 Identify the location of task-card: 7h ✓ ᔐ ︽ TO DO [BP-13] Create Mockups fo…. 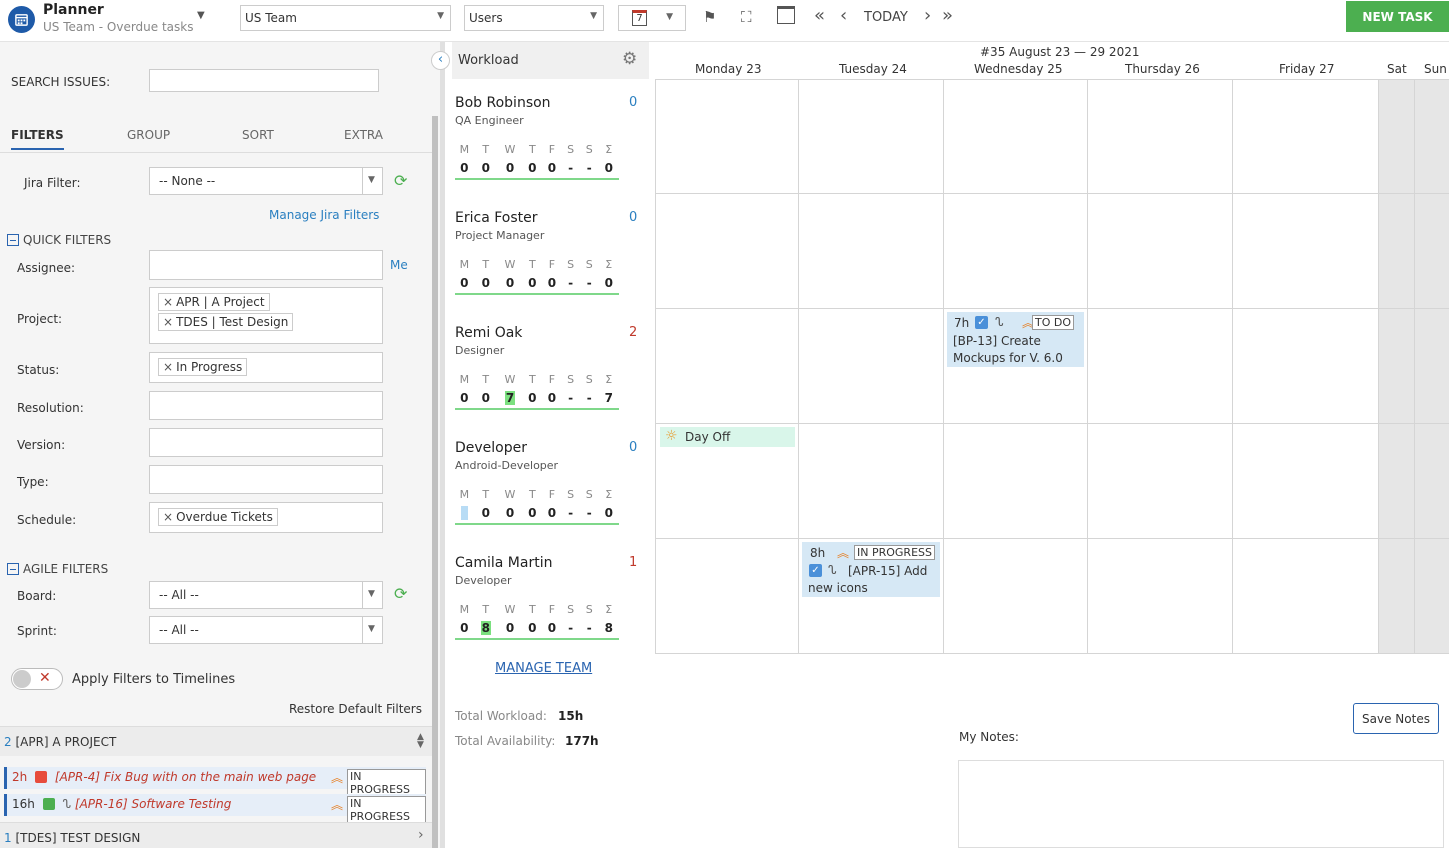
(1015, 339).